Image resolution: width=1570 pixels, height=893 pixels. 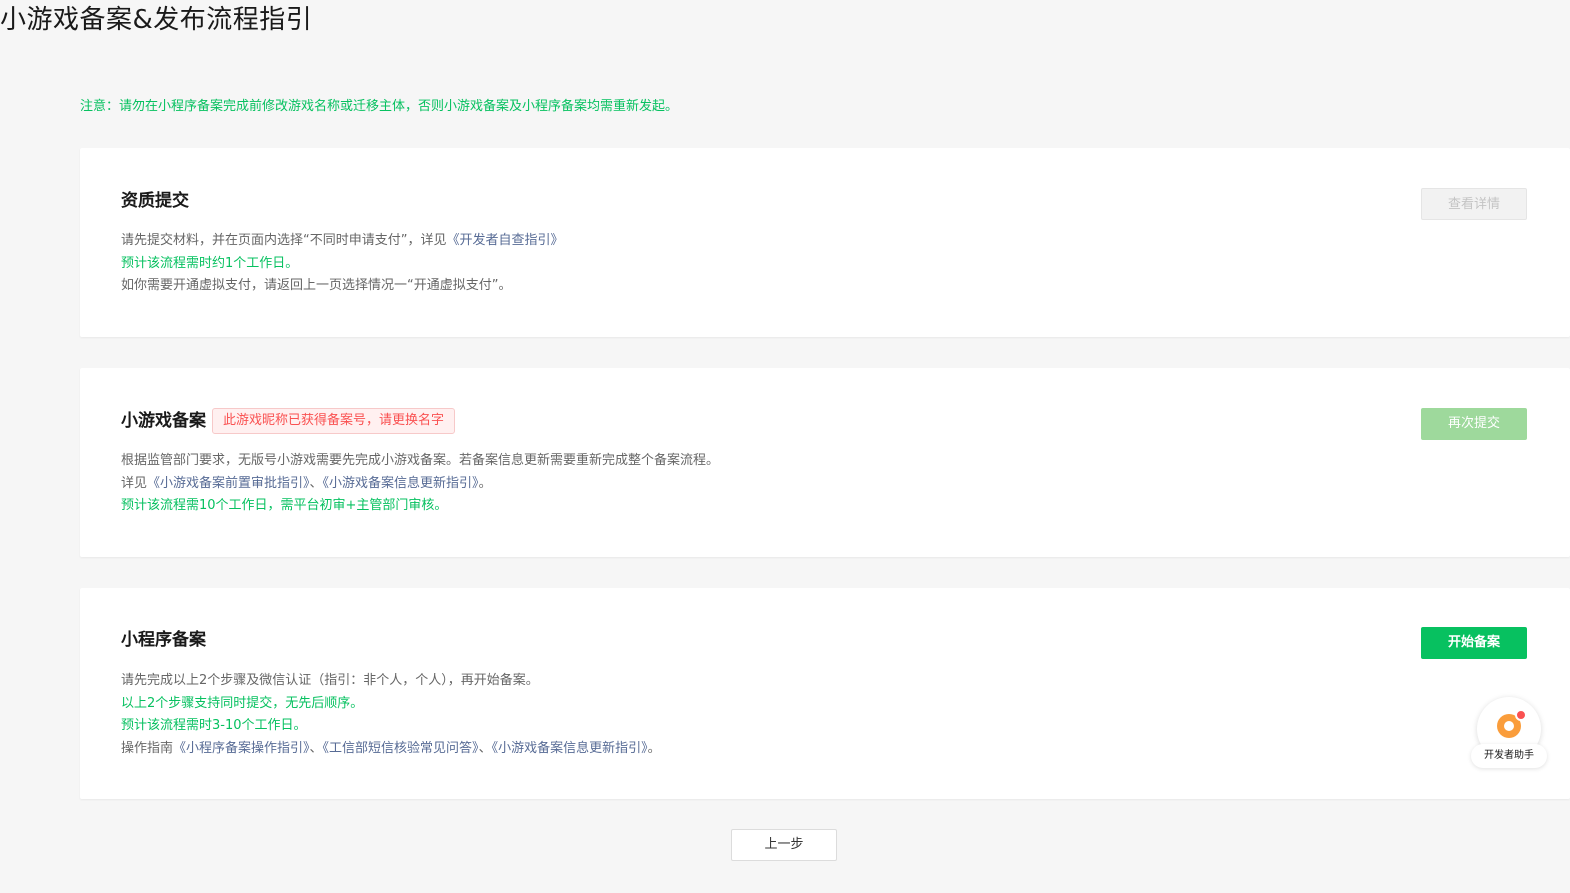 I want to click on card-line: 请先完成以上2个步骤及微信认证（指引：非个人，个人），再开始备案。, so click(x=330, y=680).